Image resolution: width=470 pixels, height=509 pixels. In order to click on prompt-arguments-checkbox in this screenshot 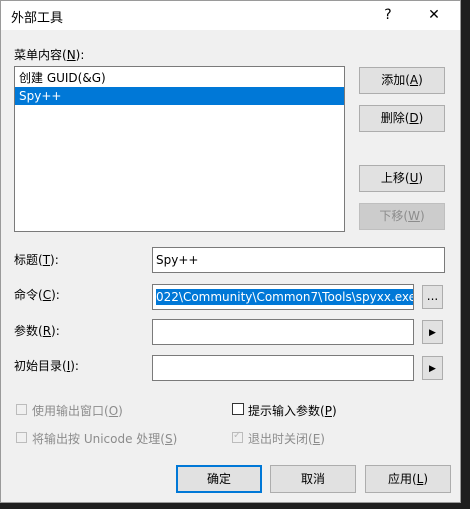, I will do `click(238, 409)`.